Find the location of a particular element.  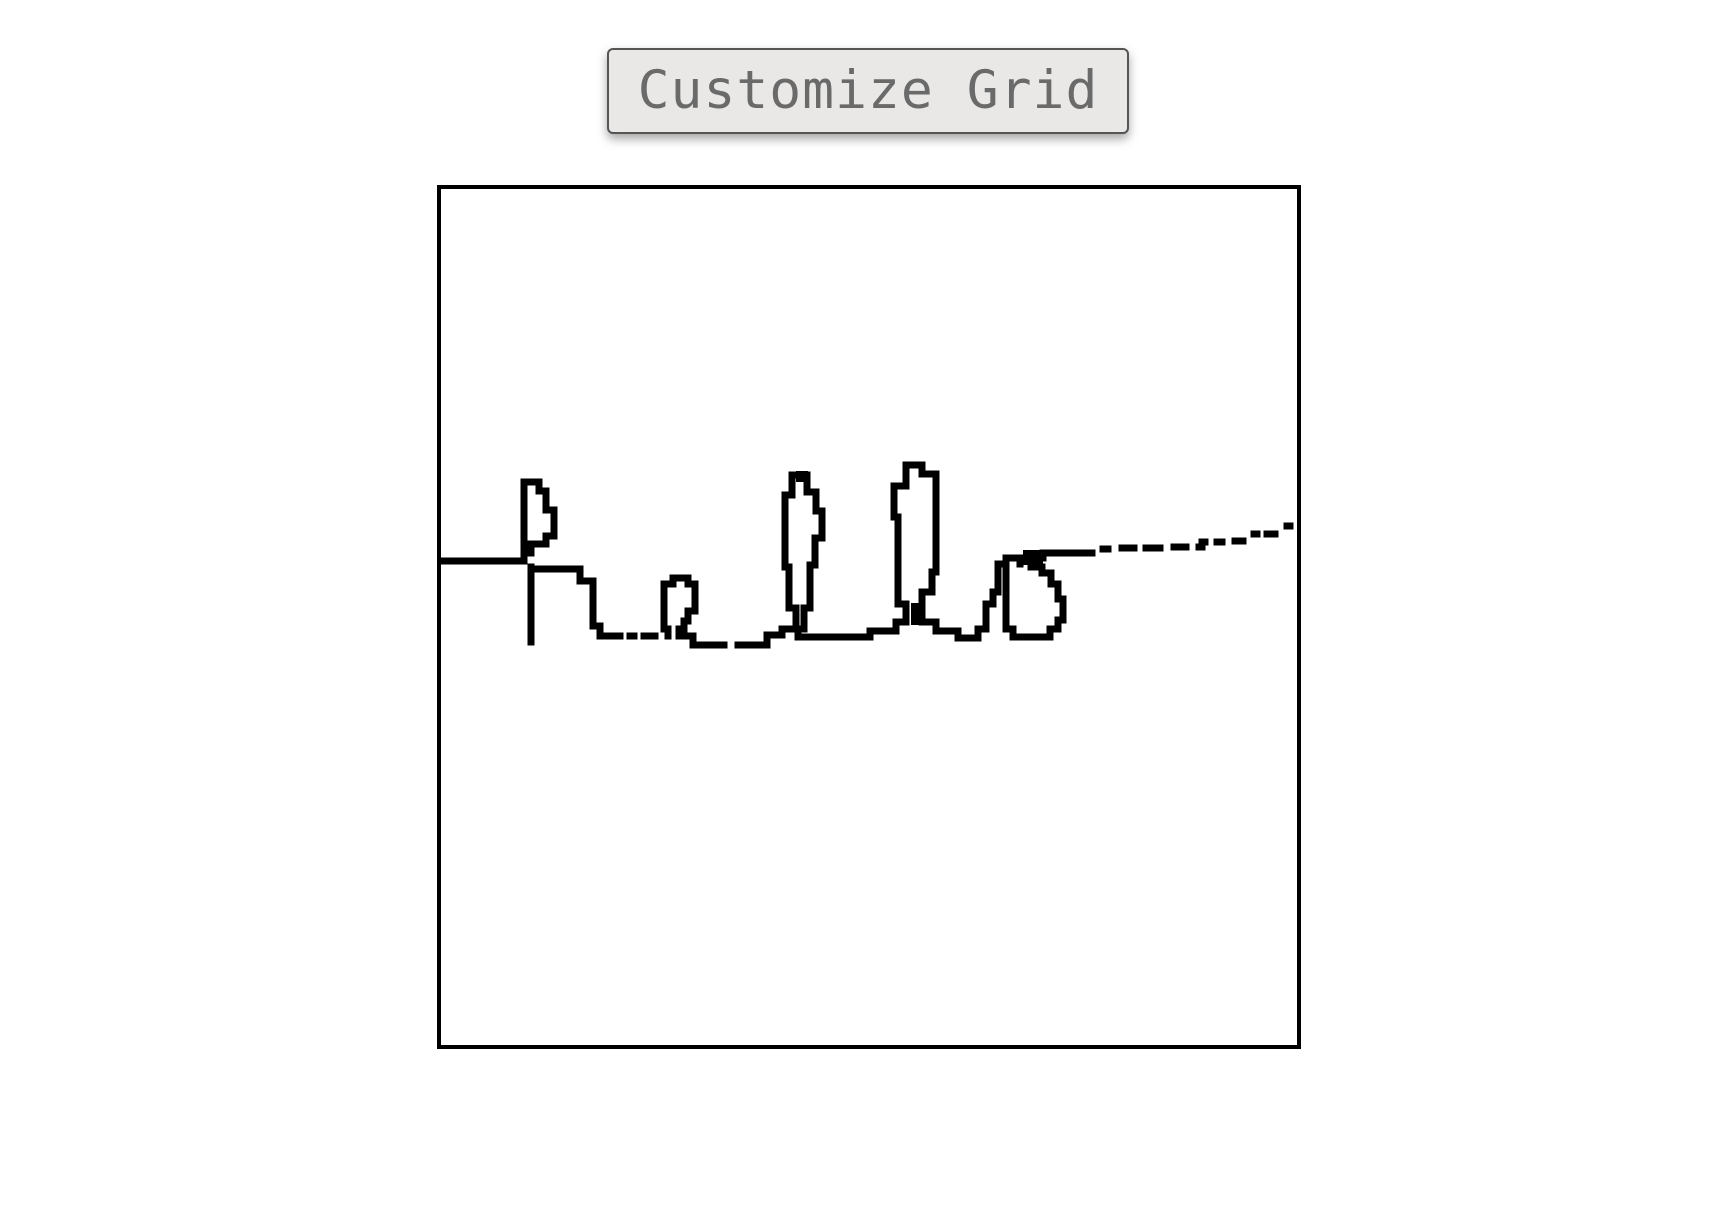

stroke-l2 is located at coordinates (940, 551).